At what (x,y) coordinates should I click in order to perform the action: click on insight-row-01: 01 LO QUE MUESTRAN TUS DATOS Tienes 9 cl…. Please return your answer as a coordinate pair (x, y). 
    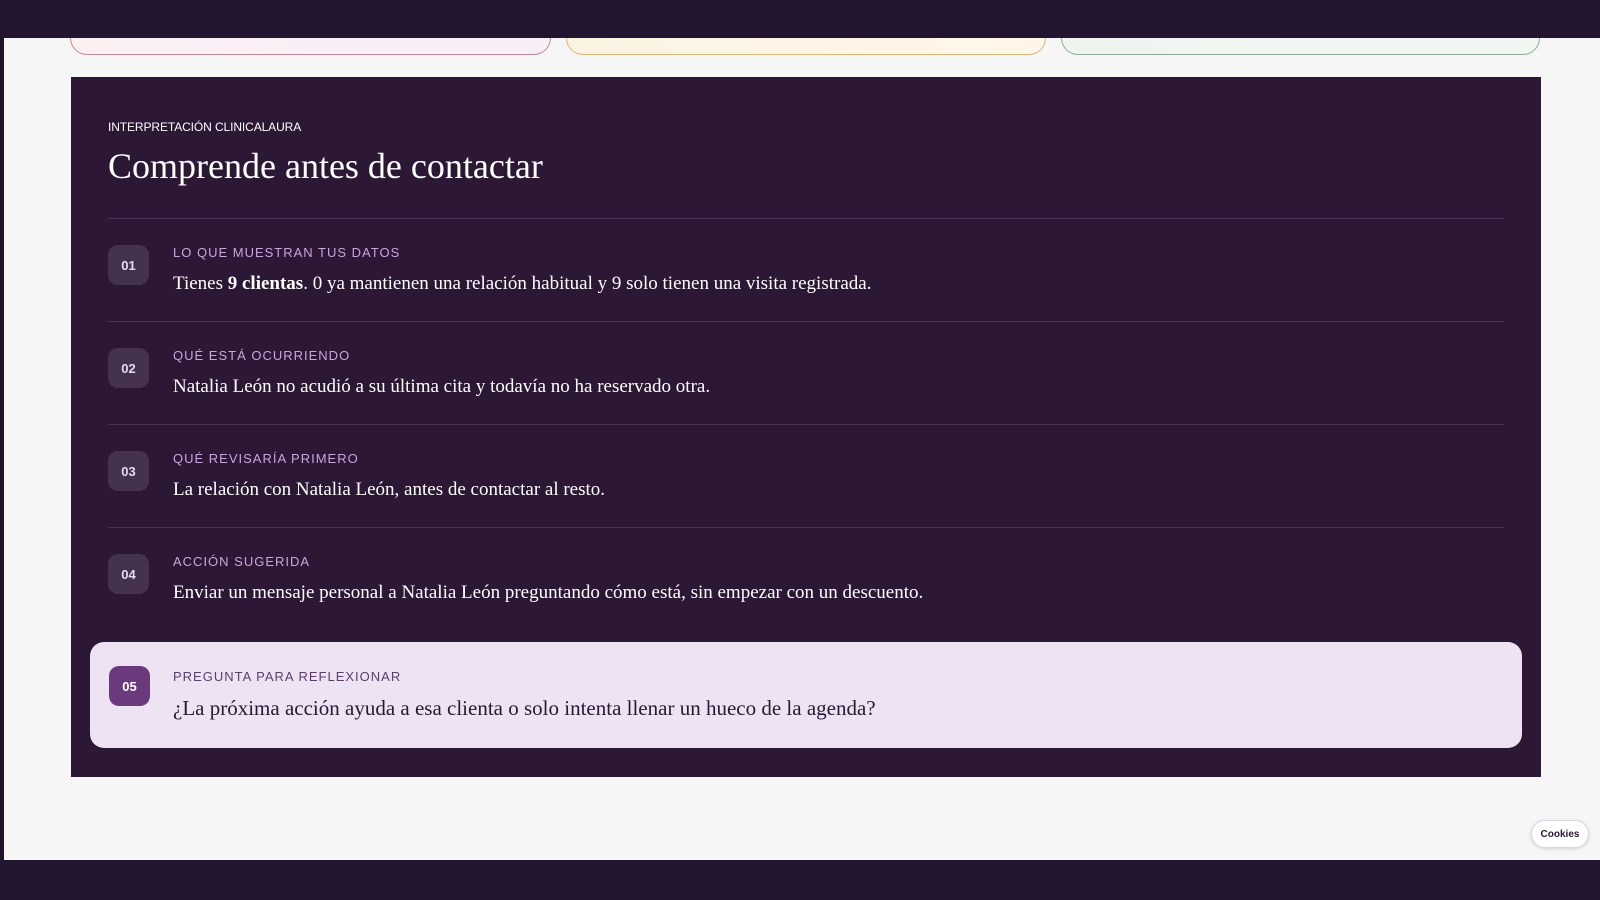
    Looking at the image, I should click on (806, 269).